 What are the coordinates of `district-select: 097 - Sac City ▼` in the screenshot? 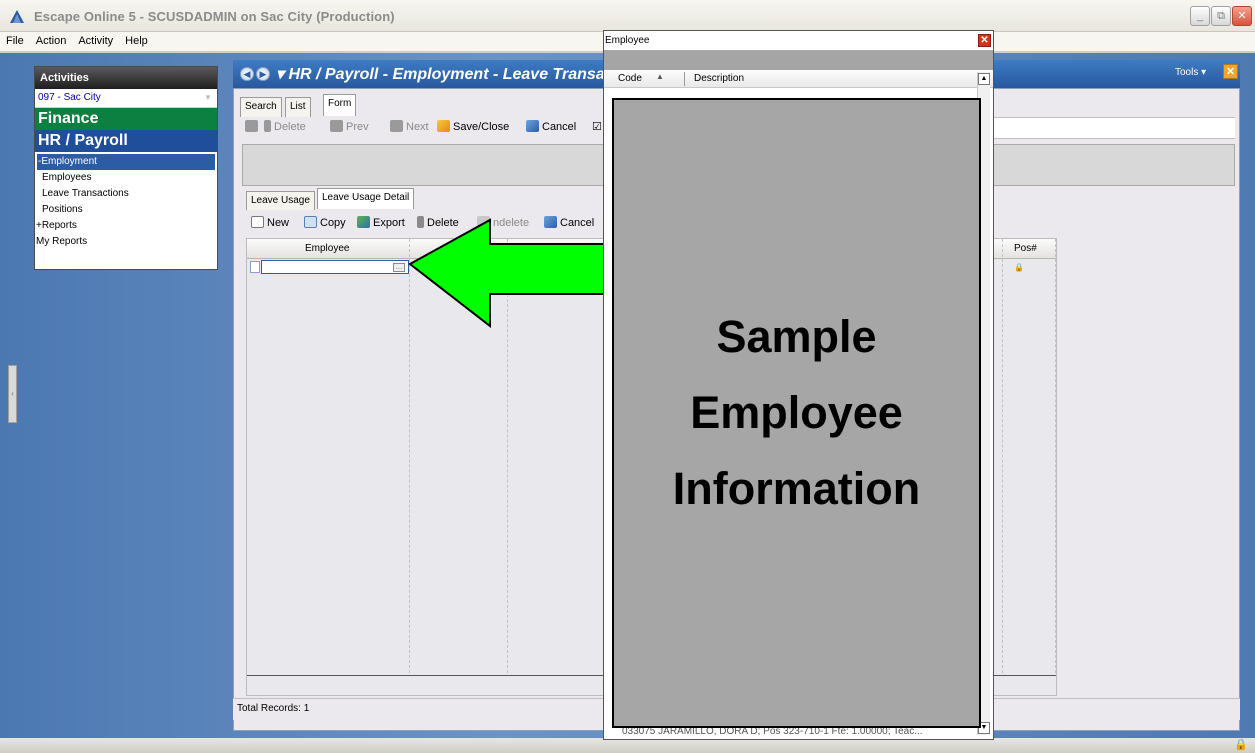 It's located at (126, 98).